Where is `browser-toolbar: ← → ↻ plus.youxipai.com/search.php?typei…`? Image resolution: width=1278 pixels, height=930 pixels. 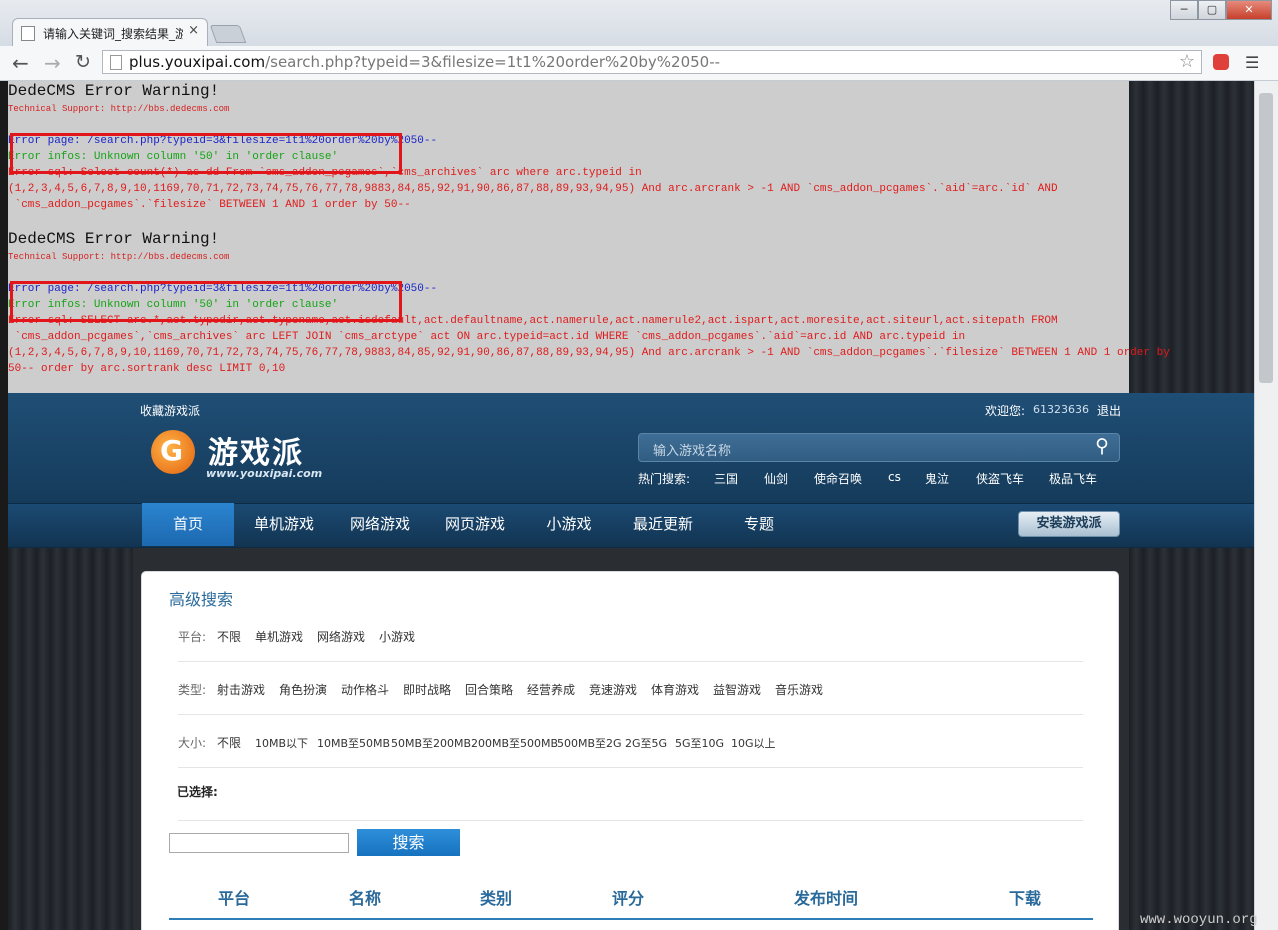 browser-toolbar: ← → ↻ plus.youxipai.com/search.php?typei… is located at coordinates (639, 63).